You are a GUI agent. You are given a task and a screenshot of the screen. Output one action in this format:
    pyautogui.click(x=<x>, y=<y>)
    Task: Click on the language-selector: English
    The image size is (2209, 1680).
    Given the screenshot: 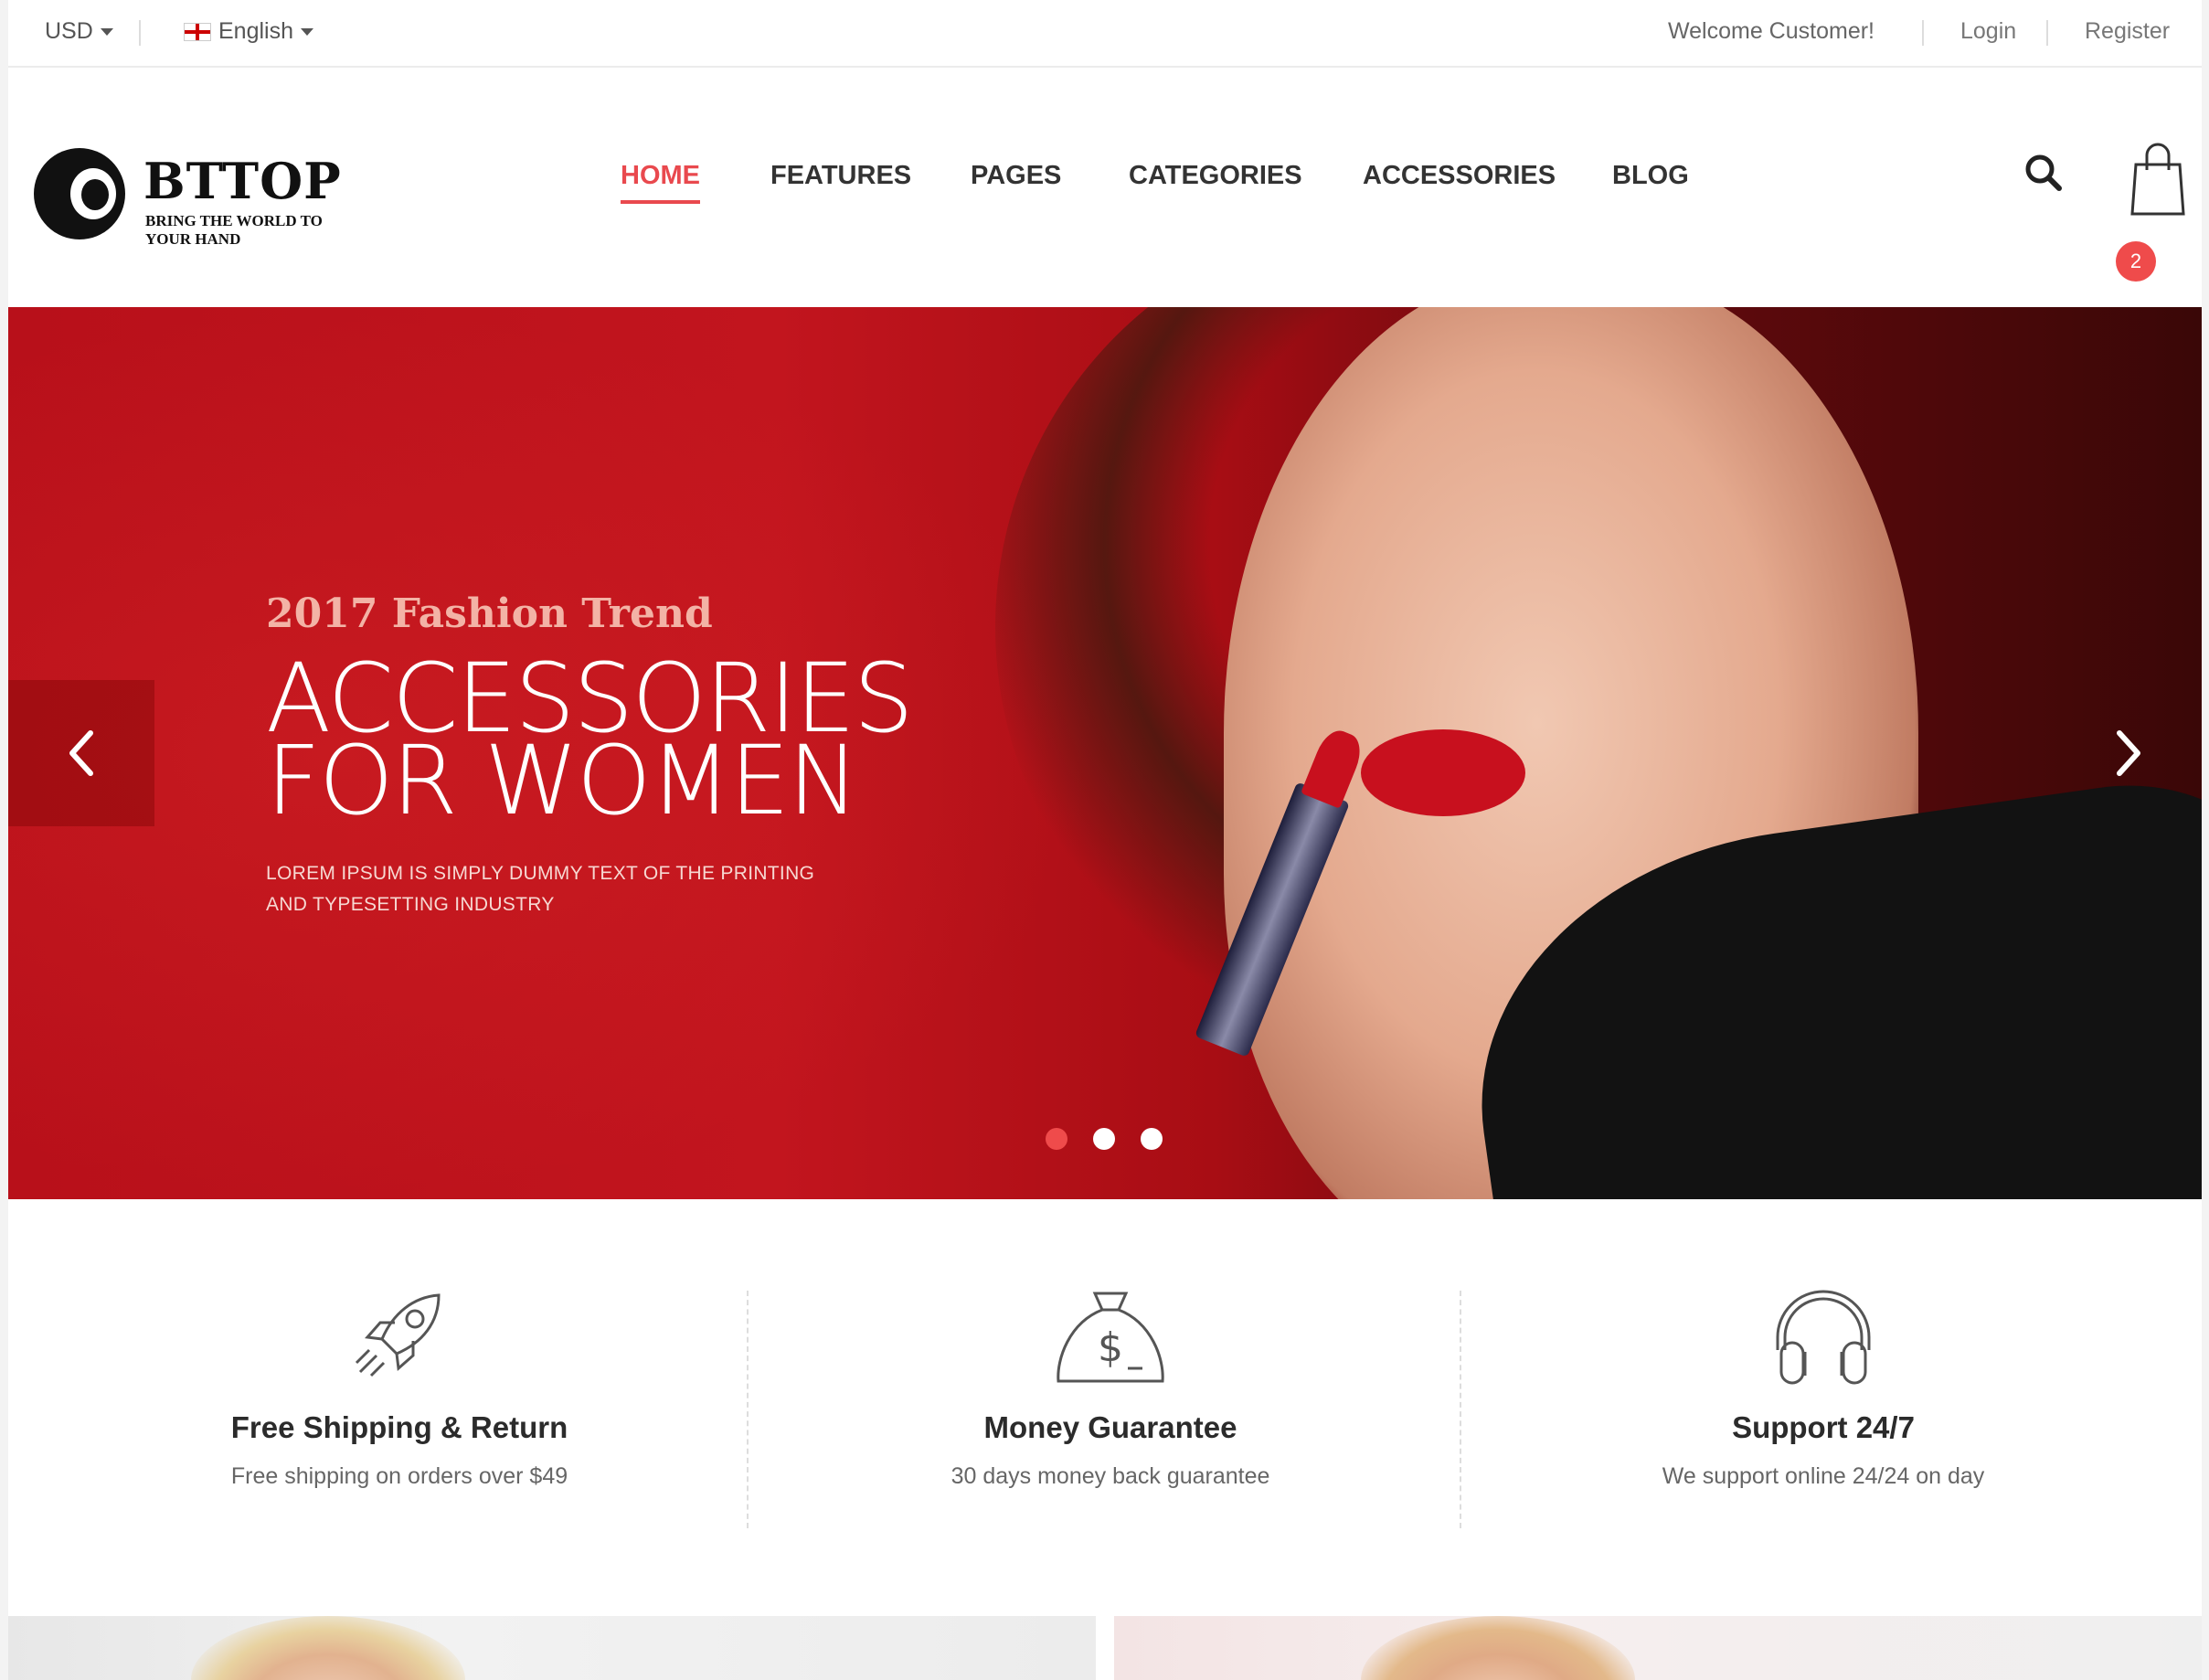 What is the action you would take?
    pyautogui.click(x=248, y=32)
    